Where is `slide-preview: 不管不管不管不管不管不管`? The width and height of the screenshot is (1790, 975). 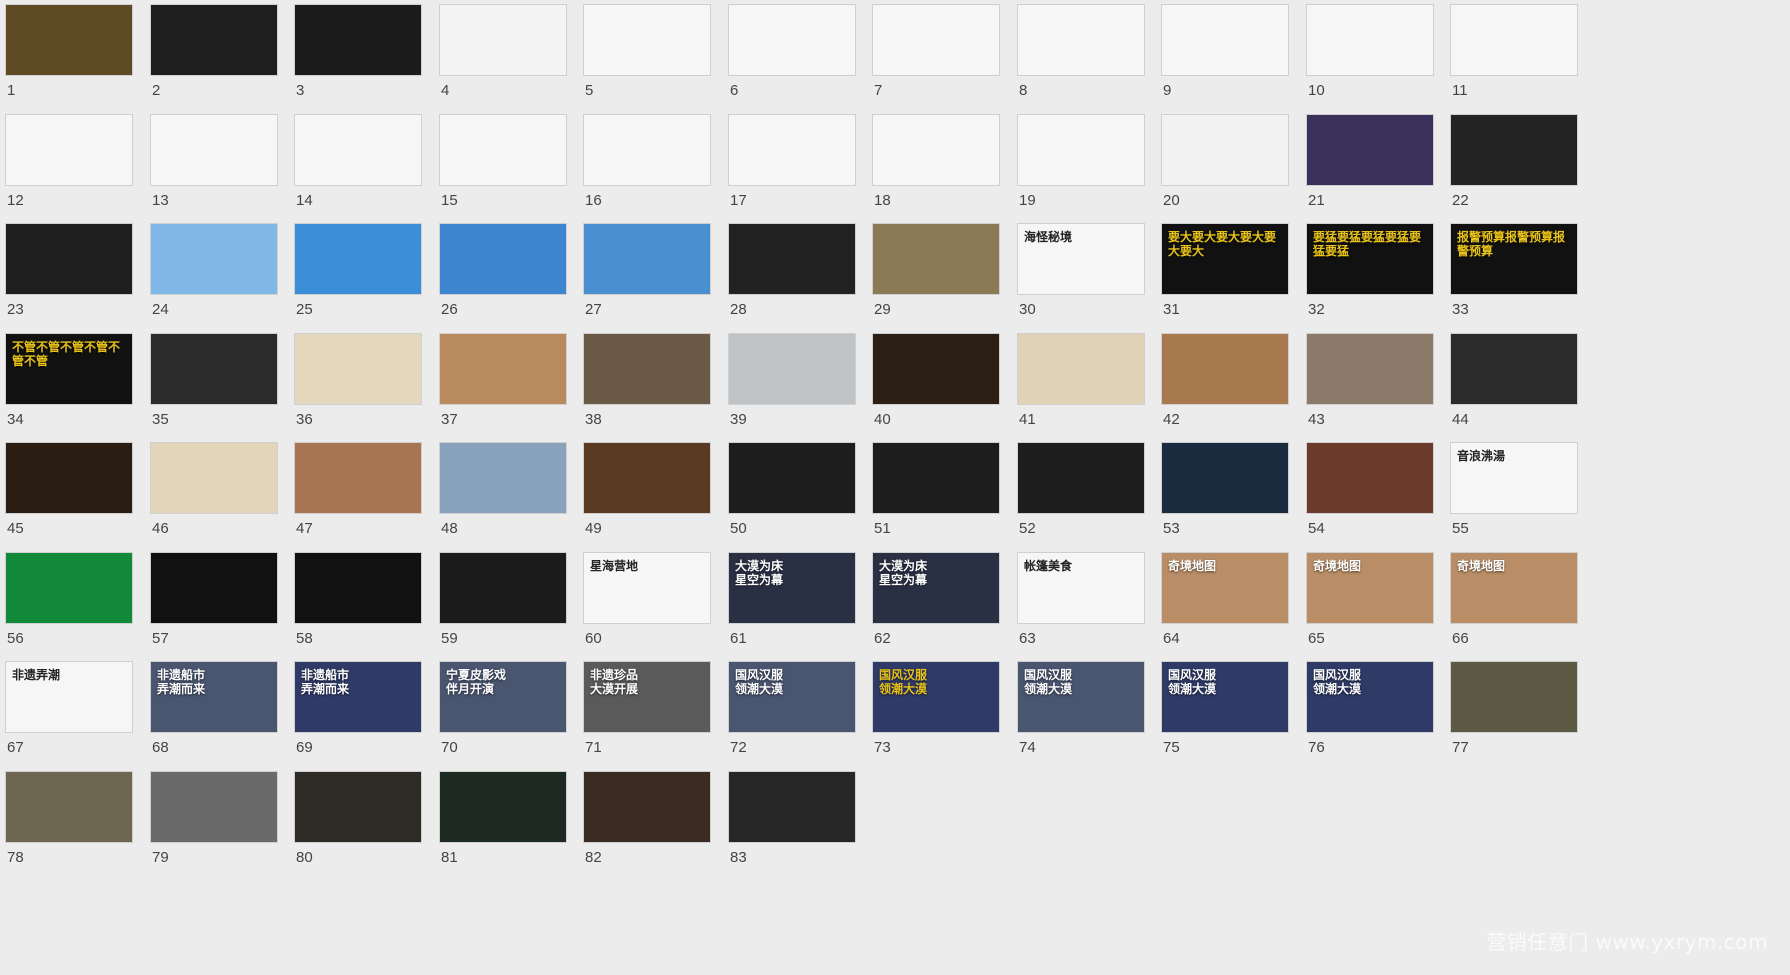
slide-preview: 不管不管不管不管不管不管 is located at coordinates (69, 369).